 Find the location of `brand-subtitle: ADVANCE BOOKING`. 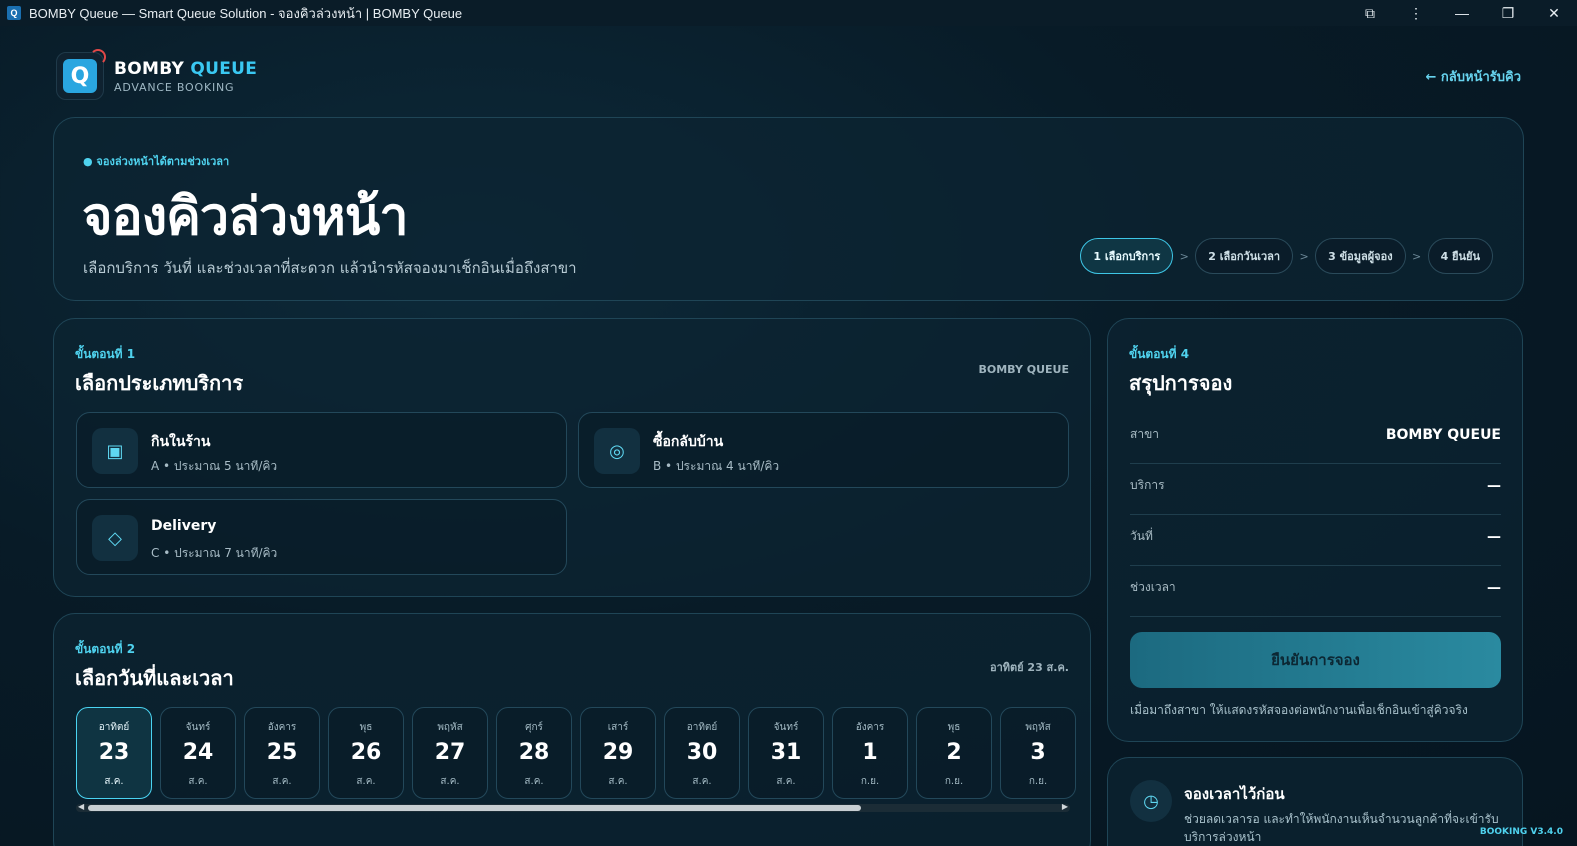

brand-subtitle: ADVANCE BOOKING is located at coordinates (174, 87).